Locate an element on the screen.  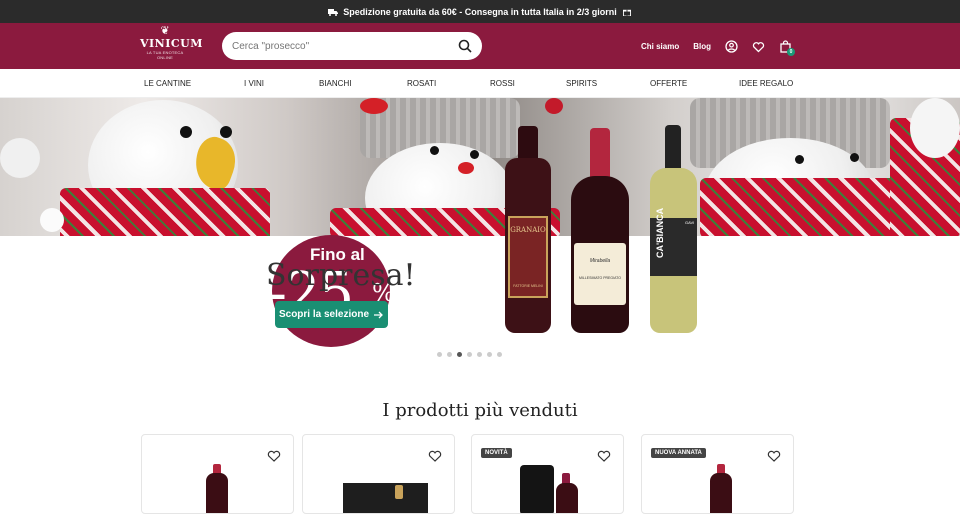
search-bar is located at coordinates (352, 46).